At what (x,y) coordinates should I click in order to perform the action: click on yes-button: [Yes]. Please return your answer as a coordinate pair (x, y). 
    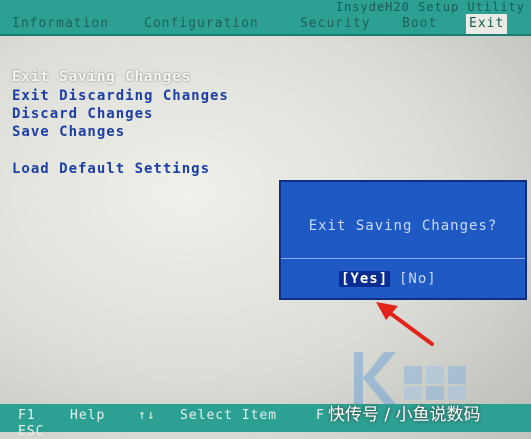
    Looking at the image, I should click on (365, 279).